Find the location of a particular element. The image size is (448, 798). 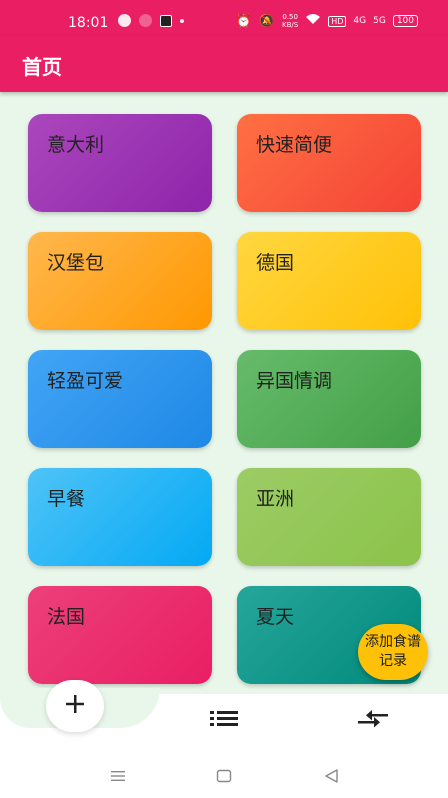

net-speed: 0.50 KB/S is located at coordinates (290, 21).